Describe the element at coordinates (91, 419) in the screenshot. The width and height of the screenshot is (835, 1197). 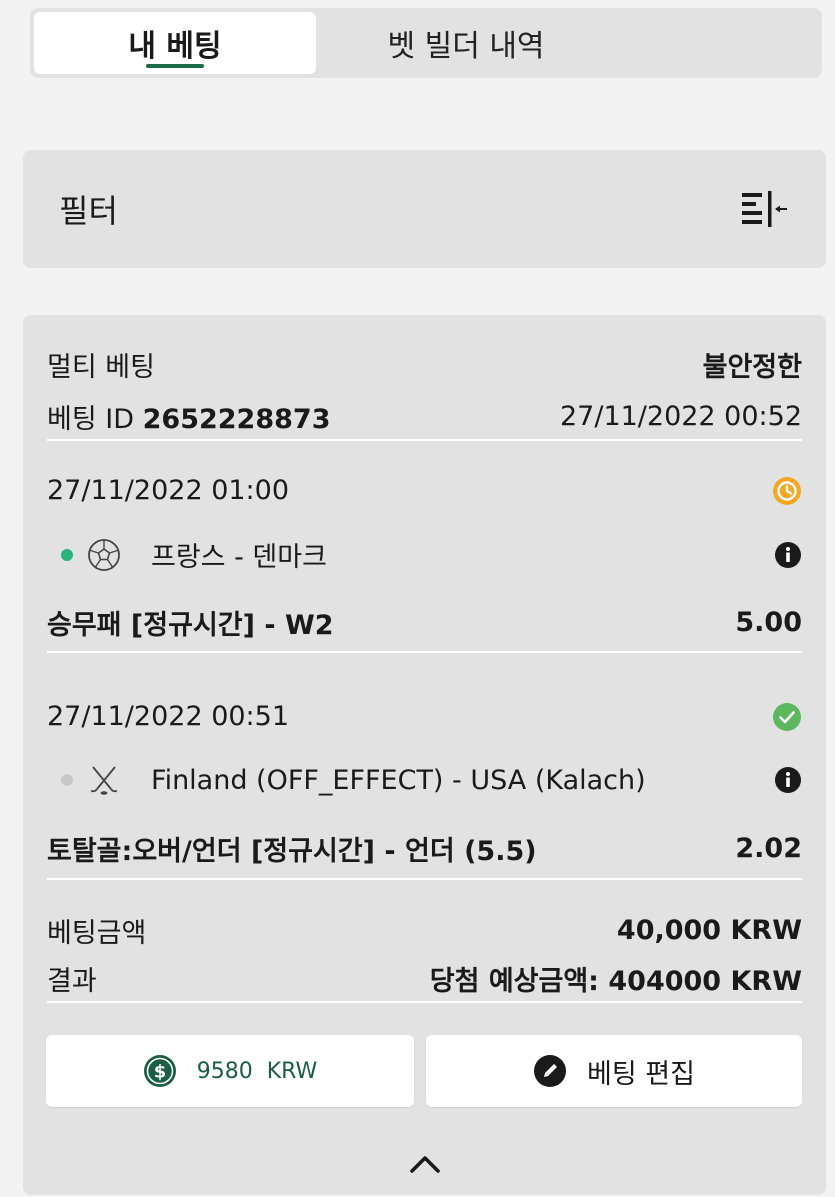
I see `bet-id-label: 베팅 ID` at that location.